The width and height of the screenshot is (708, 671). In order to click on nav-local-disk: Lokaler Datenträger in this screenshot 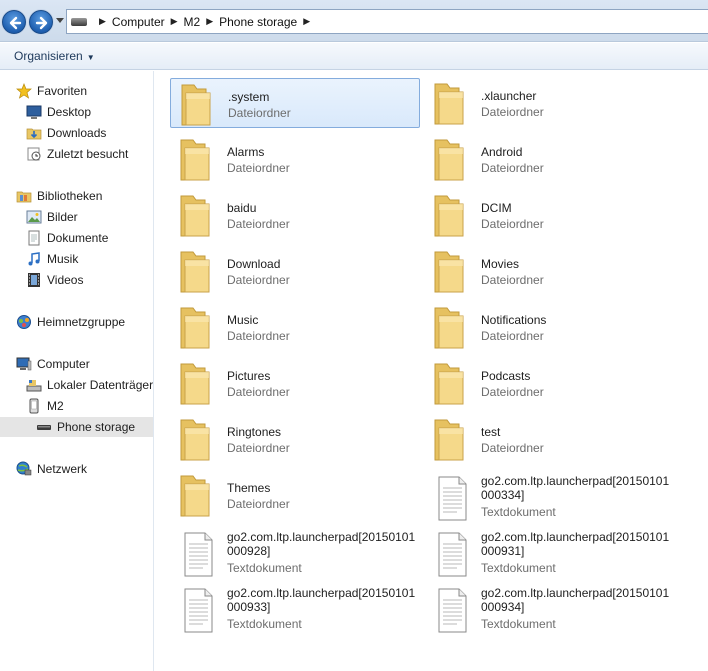, I will do `click(89, 385)`.